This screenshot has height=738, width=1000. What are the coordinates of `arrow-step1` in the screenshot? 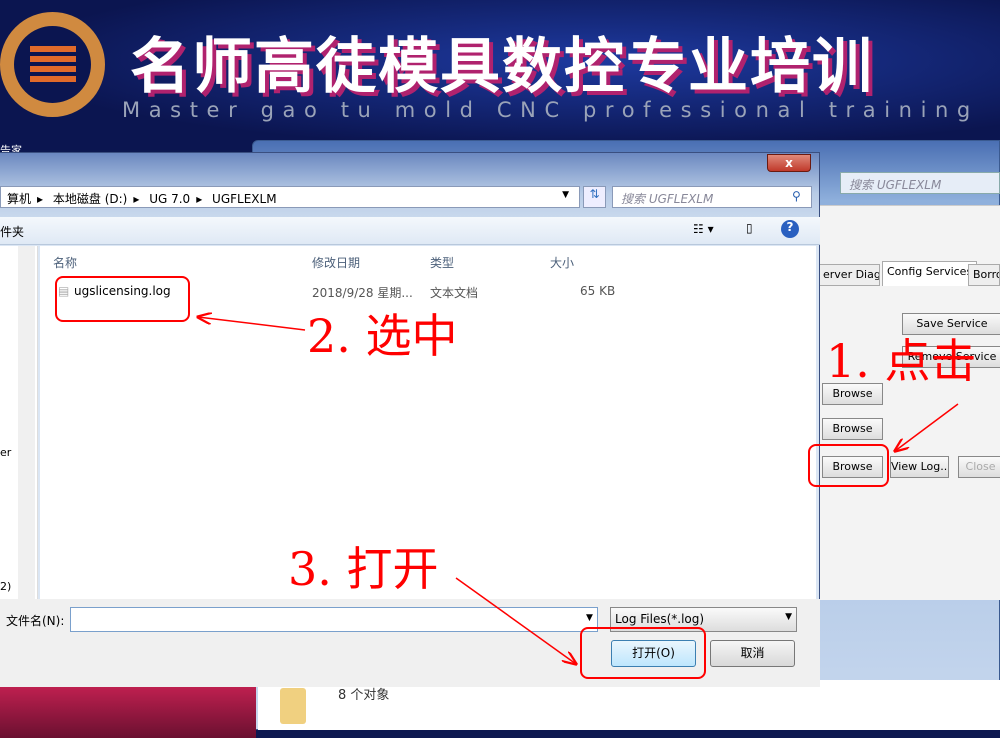 It's located at (927, 427).